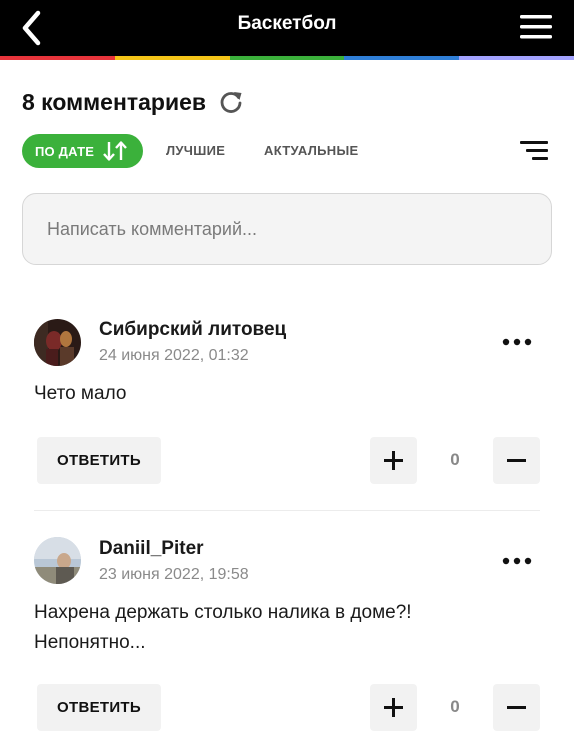 The height and width of the screenshot is (750, 574). I want to click on comments-count-title: 8 комментариев, so click(114, 101).